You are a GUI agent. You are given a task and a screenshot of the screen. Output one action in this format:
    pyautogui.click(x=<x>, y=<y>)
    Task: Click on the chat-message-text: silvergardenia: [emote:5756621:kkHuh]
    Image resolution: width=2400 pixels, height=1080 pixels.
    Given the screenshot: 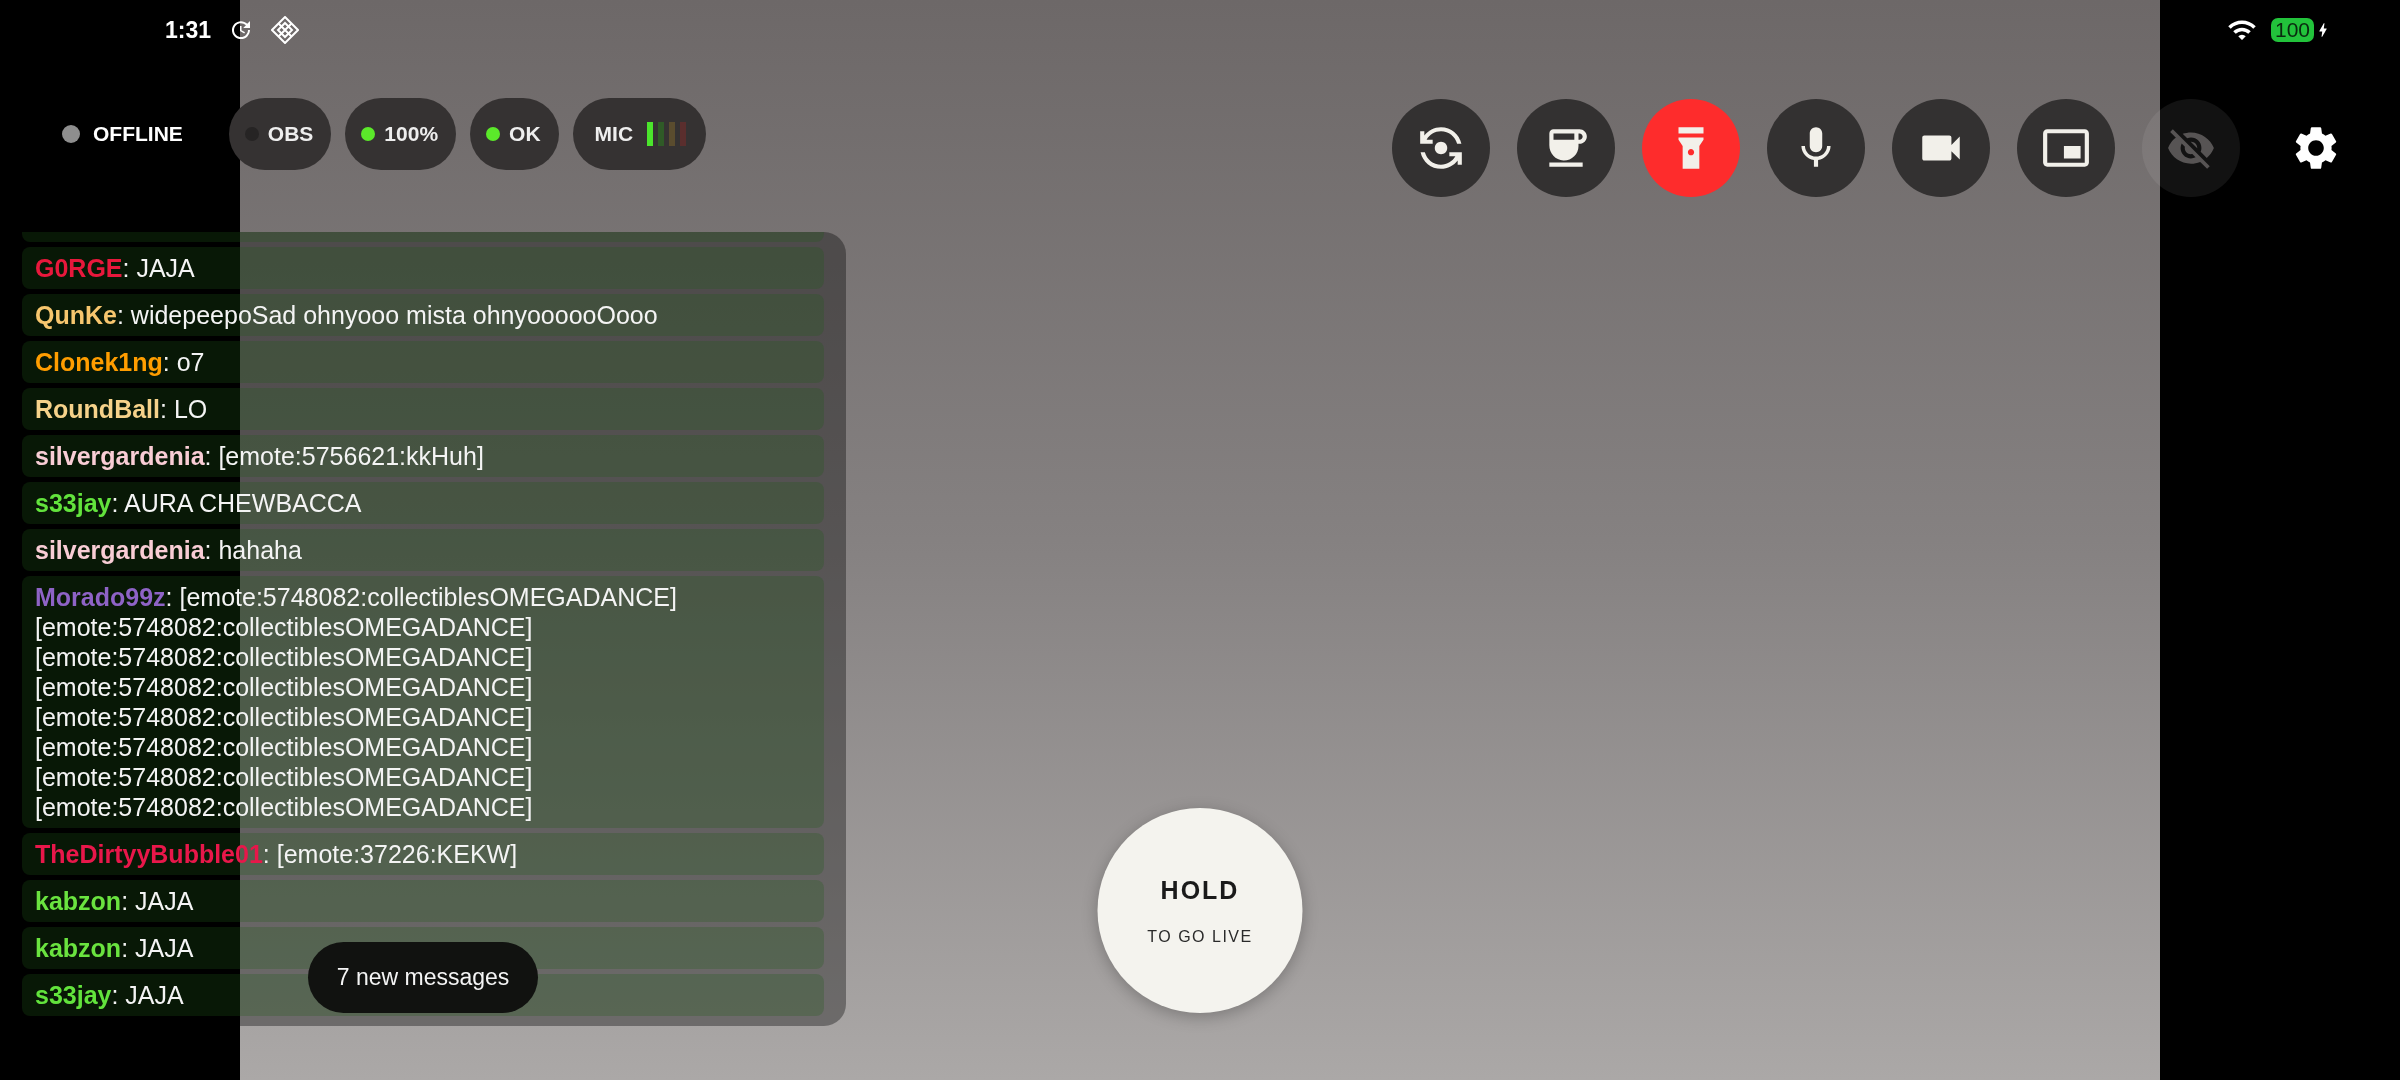 What is the action you would take?
    pyautogui.click(x=259, y=456)
    